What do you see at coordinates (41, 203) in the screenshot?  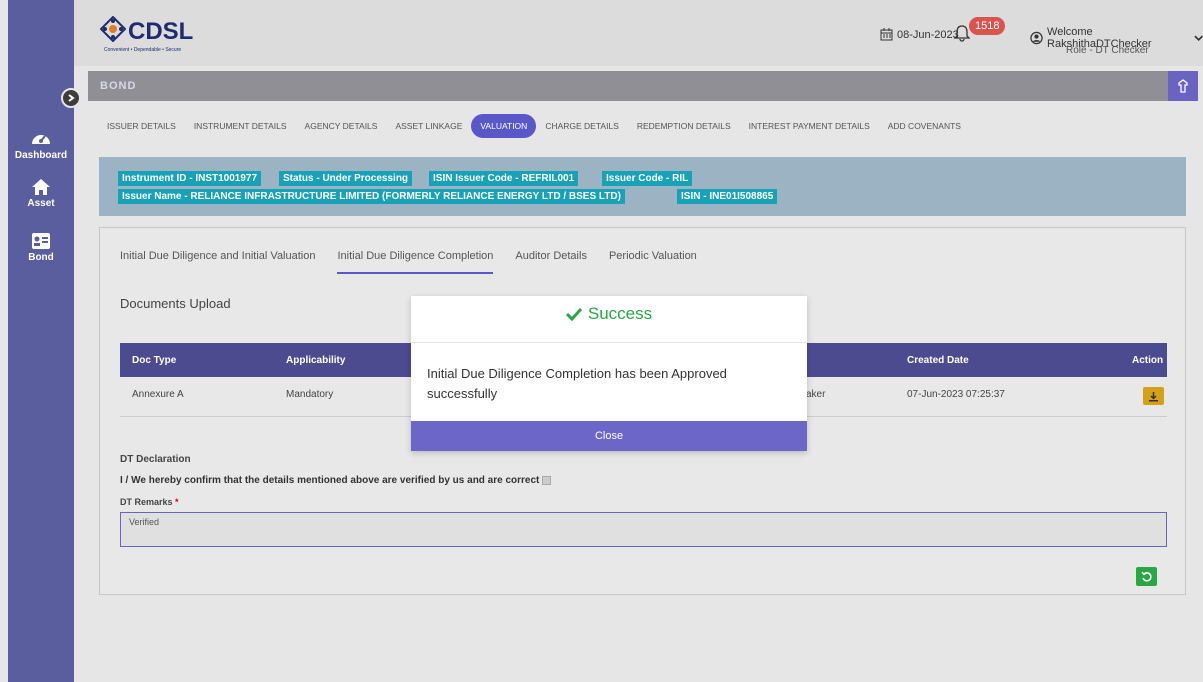 I see `sidebar-item-label: Asset` at bounding box center [41, 203].